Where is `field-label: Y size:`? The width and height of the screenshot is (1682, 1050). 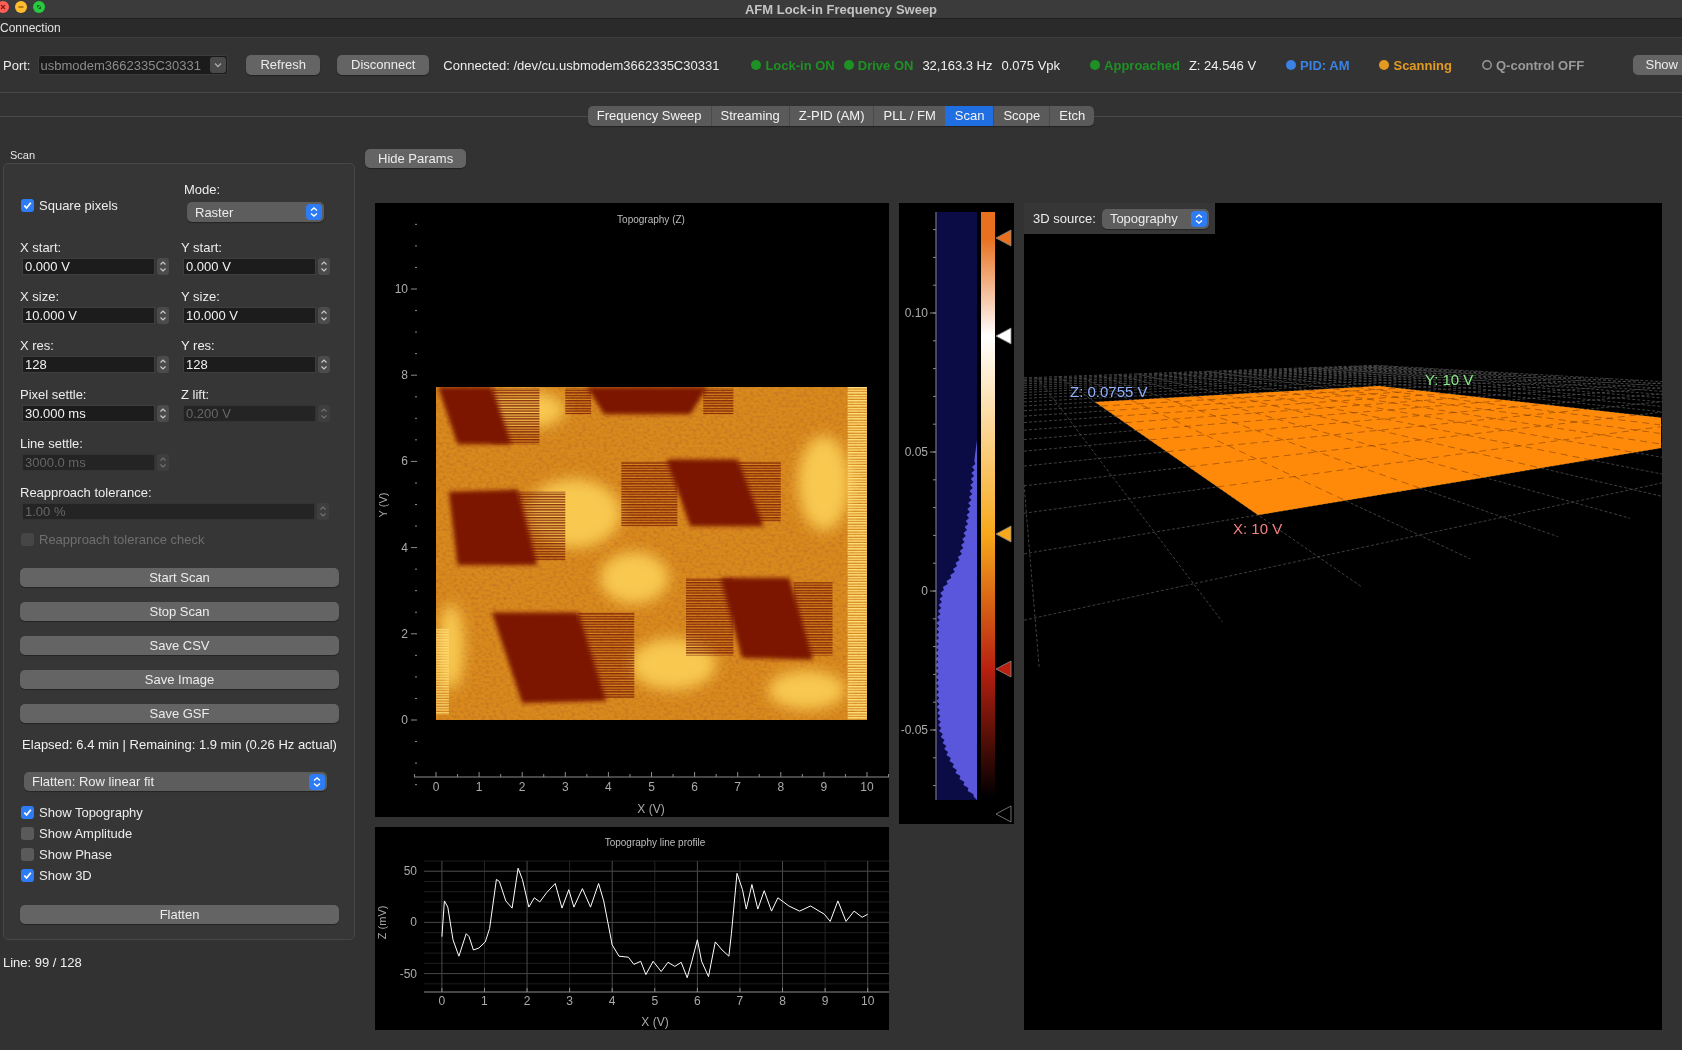 field-label: Y size: is located at coordinates (200, 296).